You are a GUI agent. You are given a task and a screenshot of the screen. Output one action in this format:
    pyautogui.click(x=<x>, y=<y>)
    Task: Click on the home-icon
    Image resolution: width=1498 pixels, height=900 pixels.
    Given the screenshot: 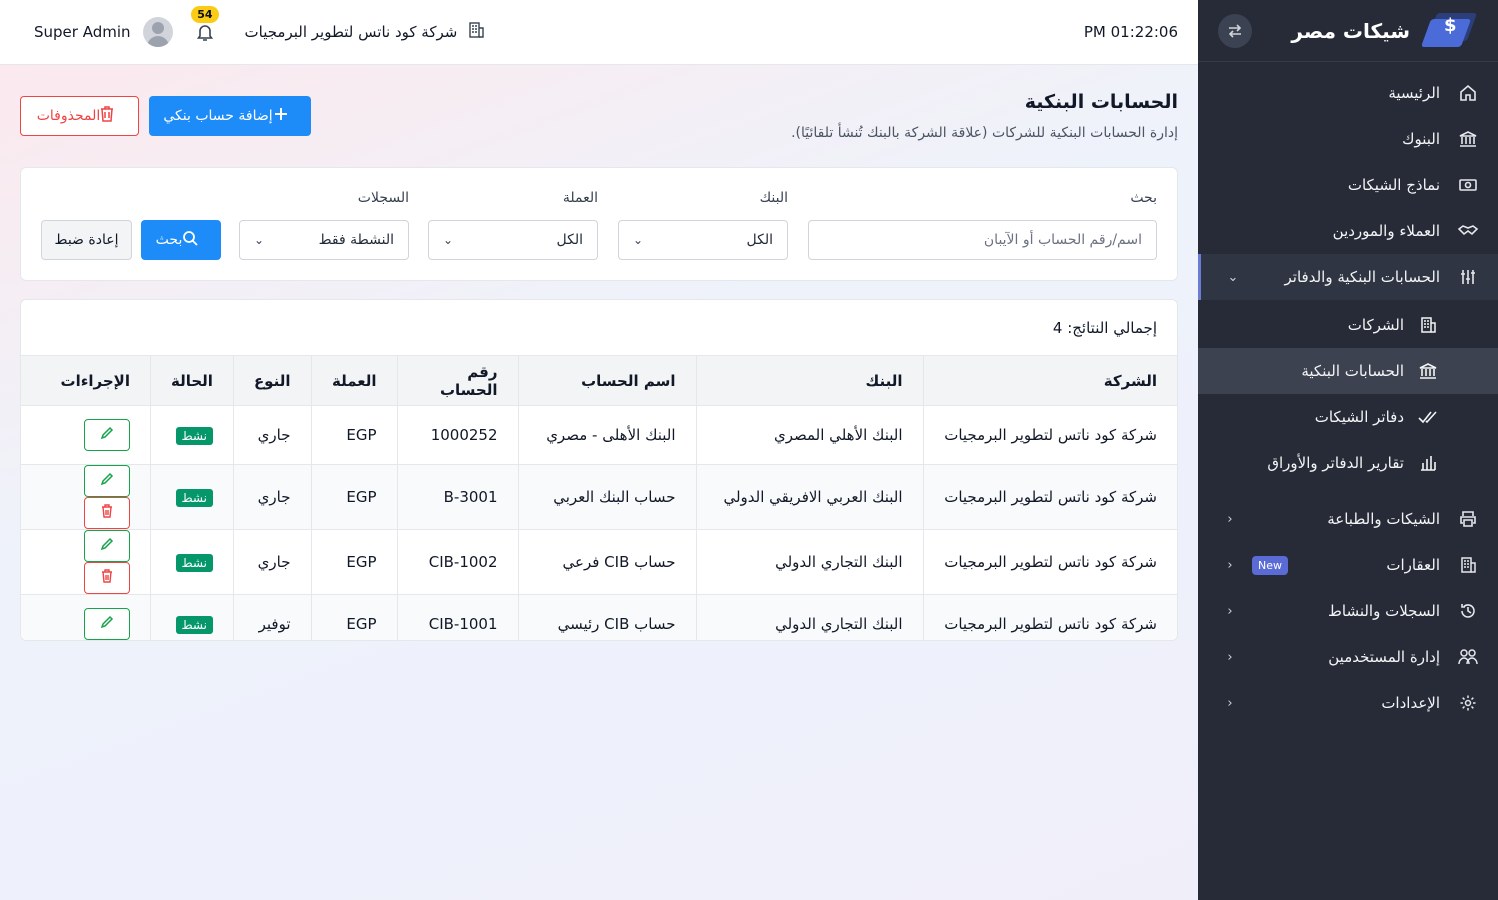 What is the action you would take?
    pyautogui.click(x=1468, y=93)
    